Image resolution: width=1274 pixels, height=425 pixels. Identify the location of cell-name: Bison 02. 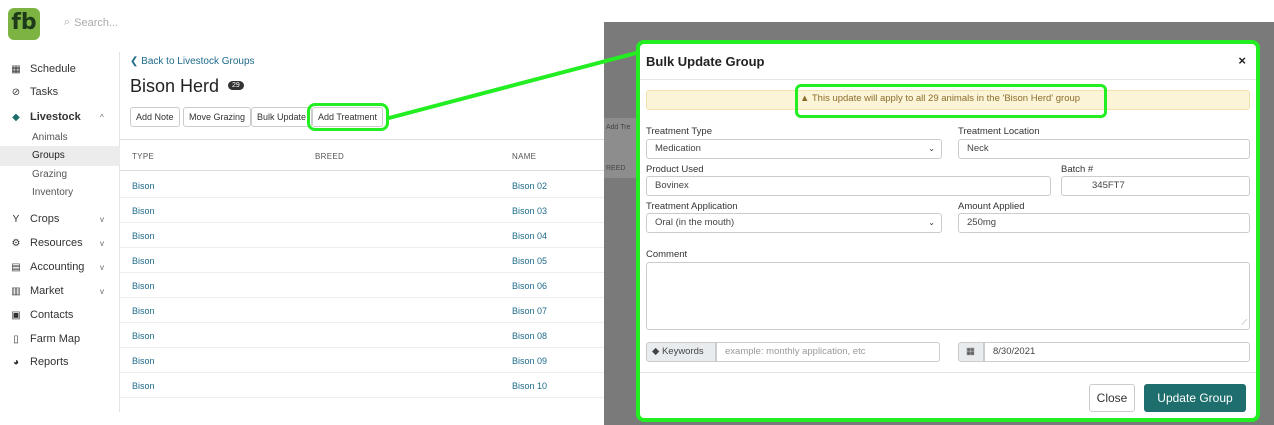
(529, 186).